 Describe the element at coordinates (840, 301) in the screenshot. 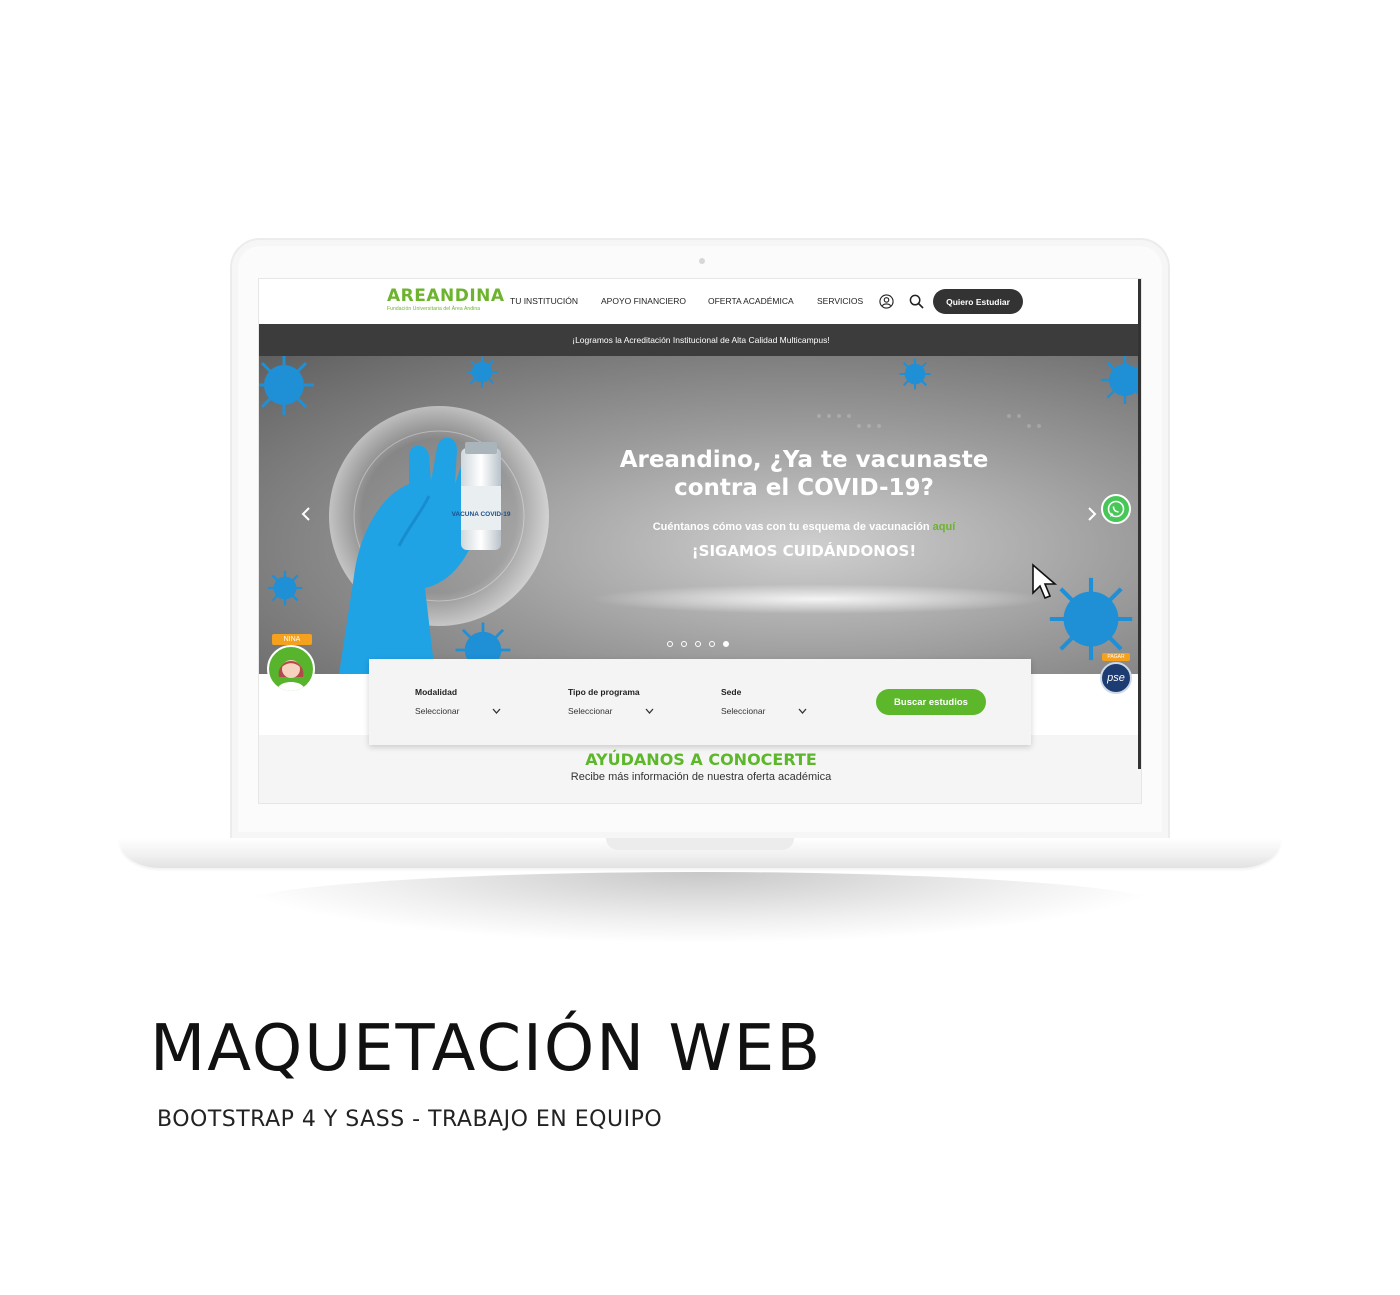

I see `nav-item-servicios: SERVICIOS` at that location.